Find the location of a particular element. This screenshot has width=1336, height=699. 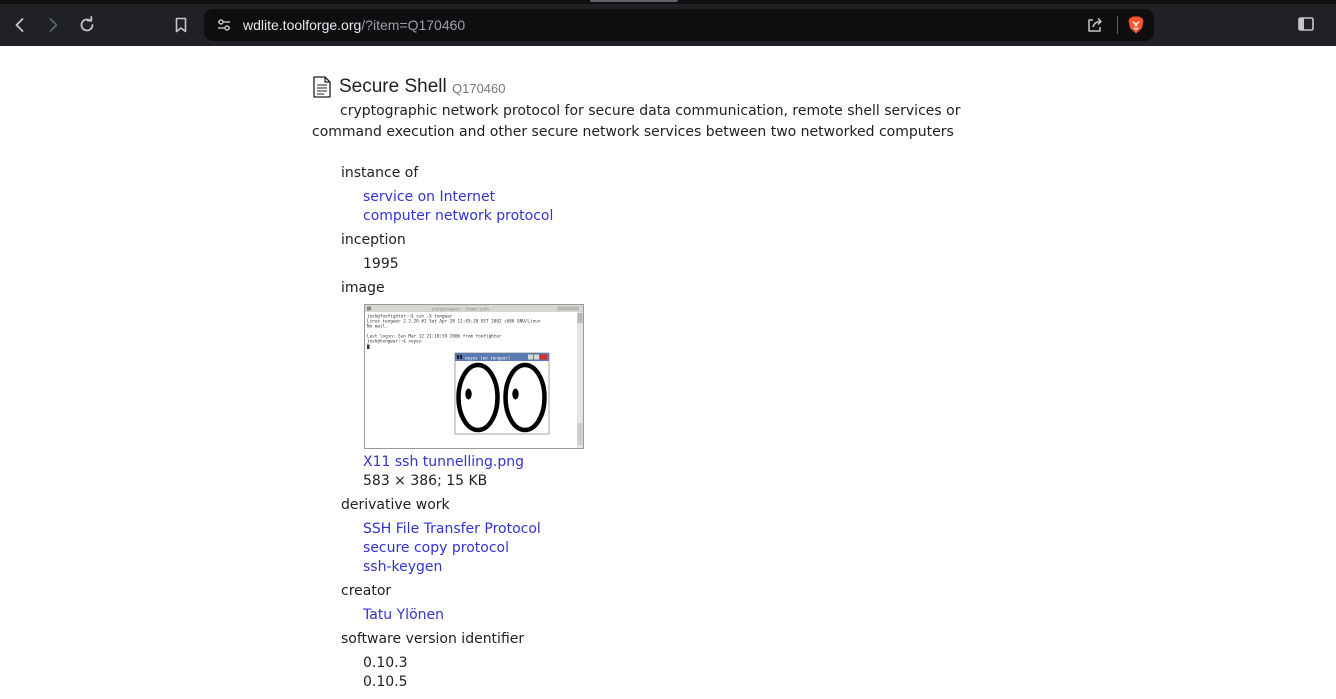

arrow-right-icon is located at coordinates (53, 25).